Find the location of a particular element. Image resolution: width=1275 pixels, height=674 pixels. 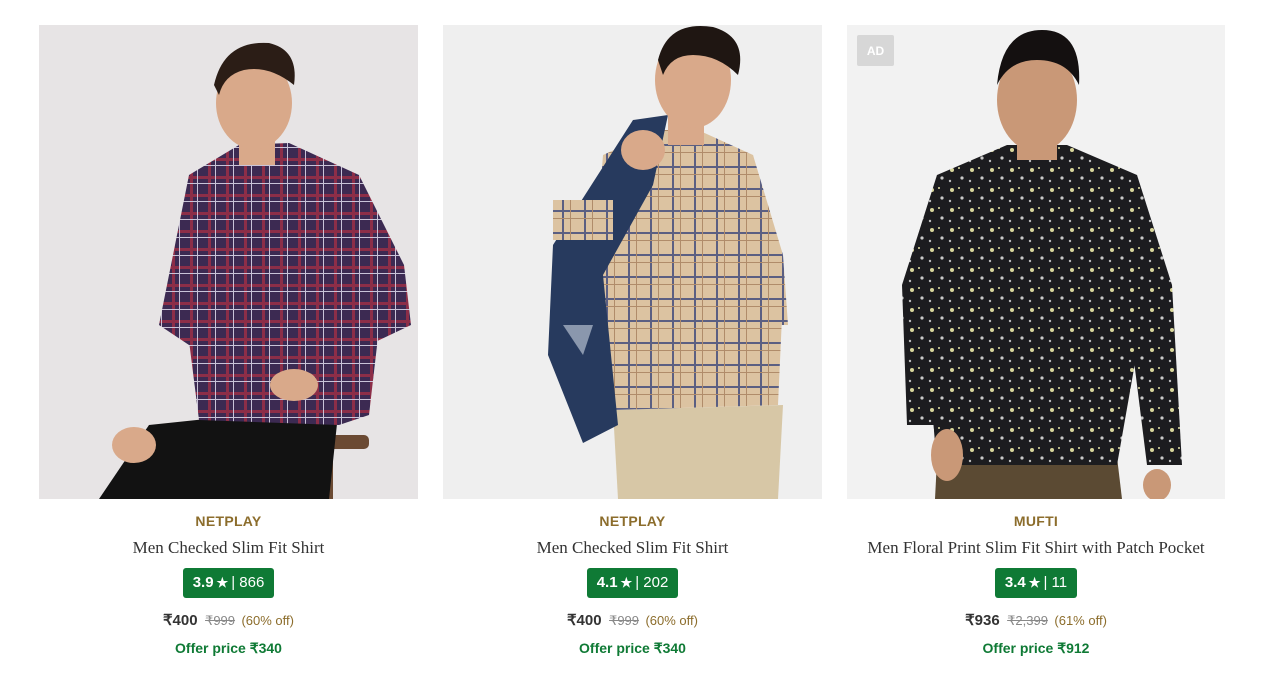

product-brand: MUFTI is located at coordinates (1036, 521).